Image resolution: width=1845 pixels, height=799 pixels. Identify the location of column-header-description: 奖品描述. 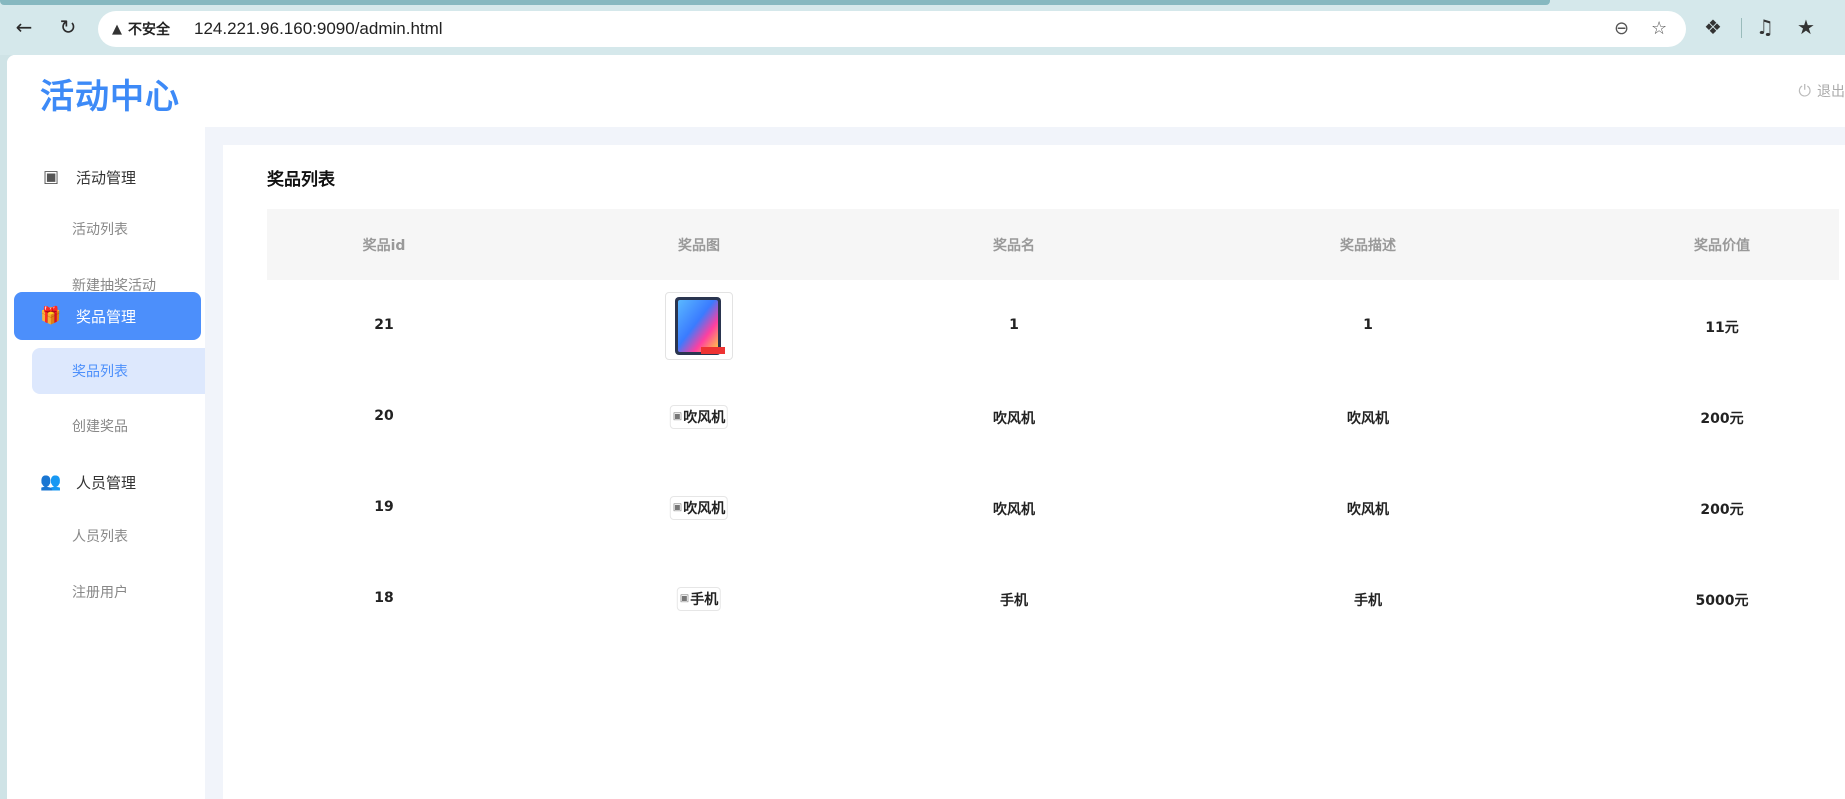
(1368, 245).